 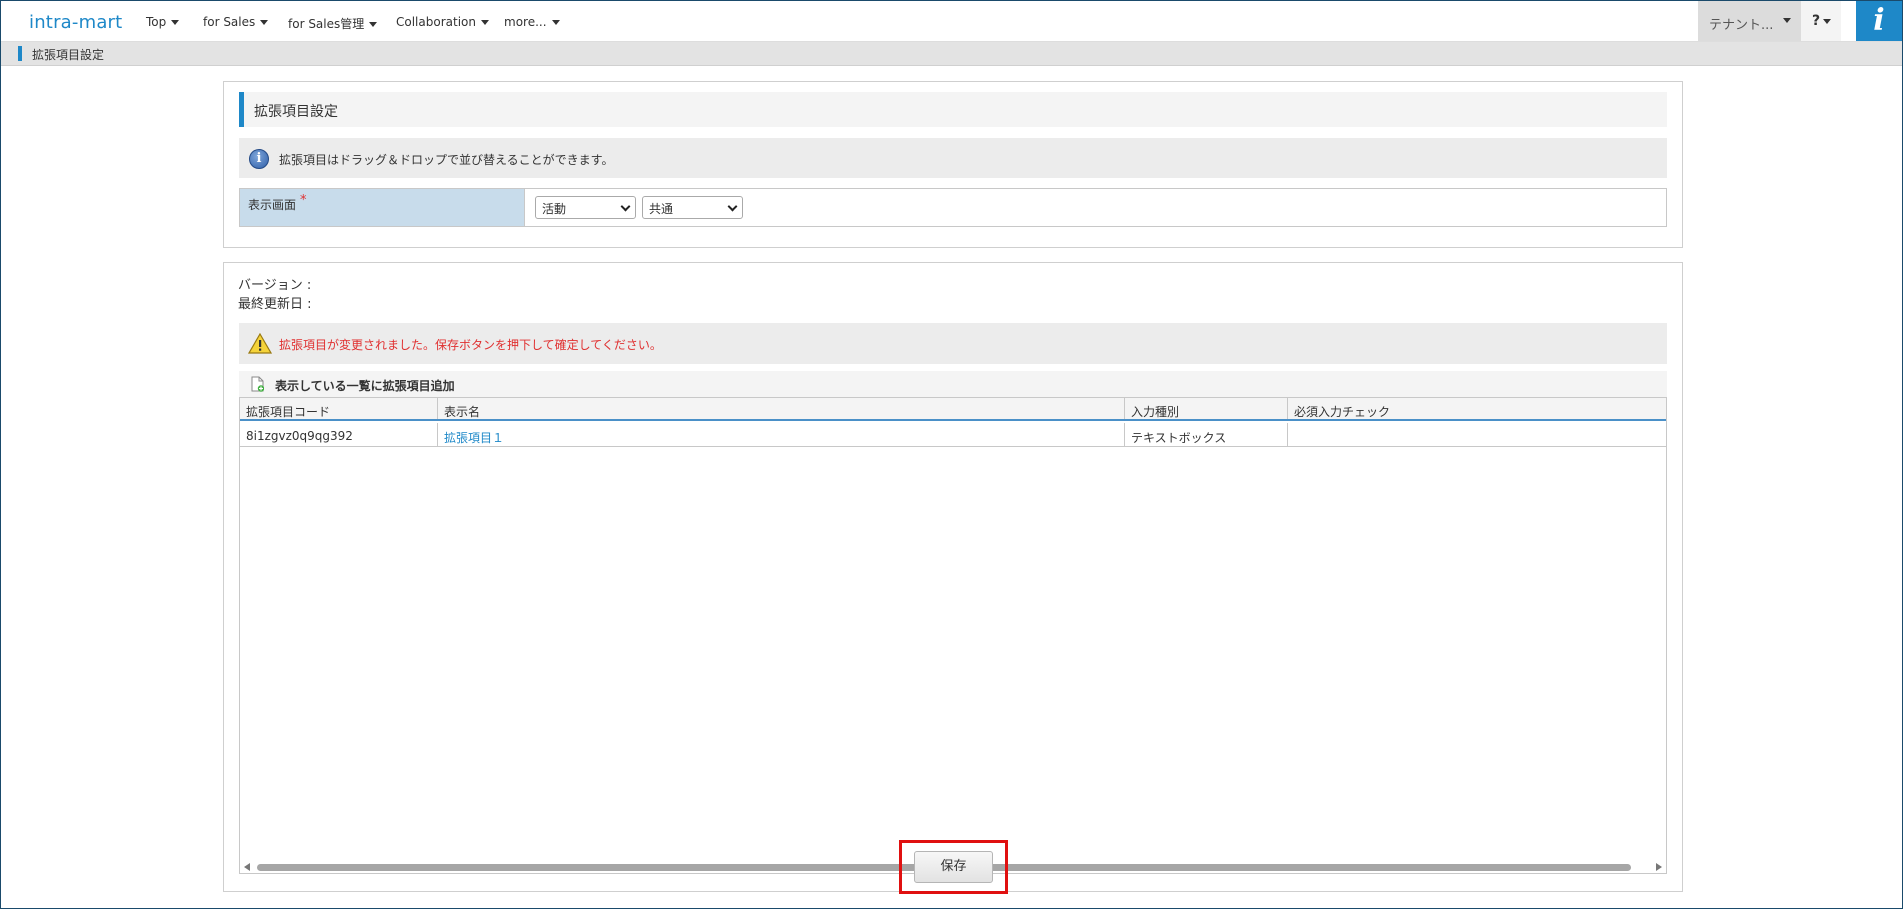 What do you see at coordinates (436, 22) in the screenshot?
I see `nav-menu-label: Collaboration` at bounding box center [436, 22].